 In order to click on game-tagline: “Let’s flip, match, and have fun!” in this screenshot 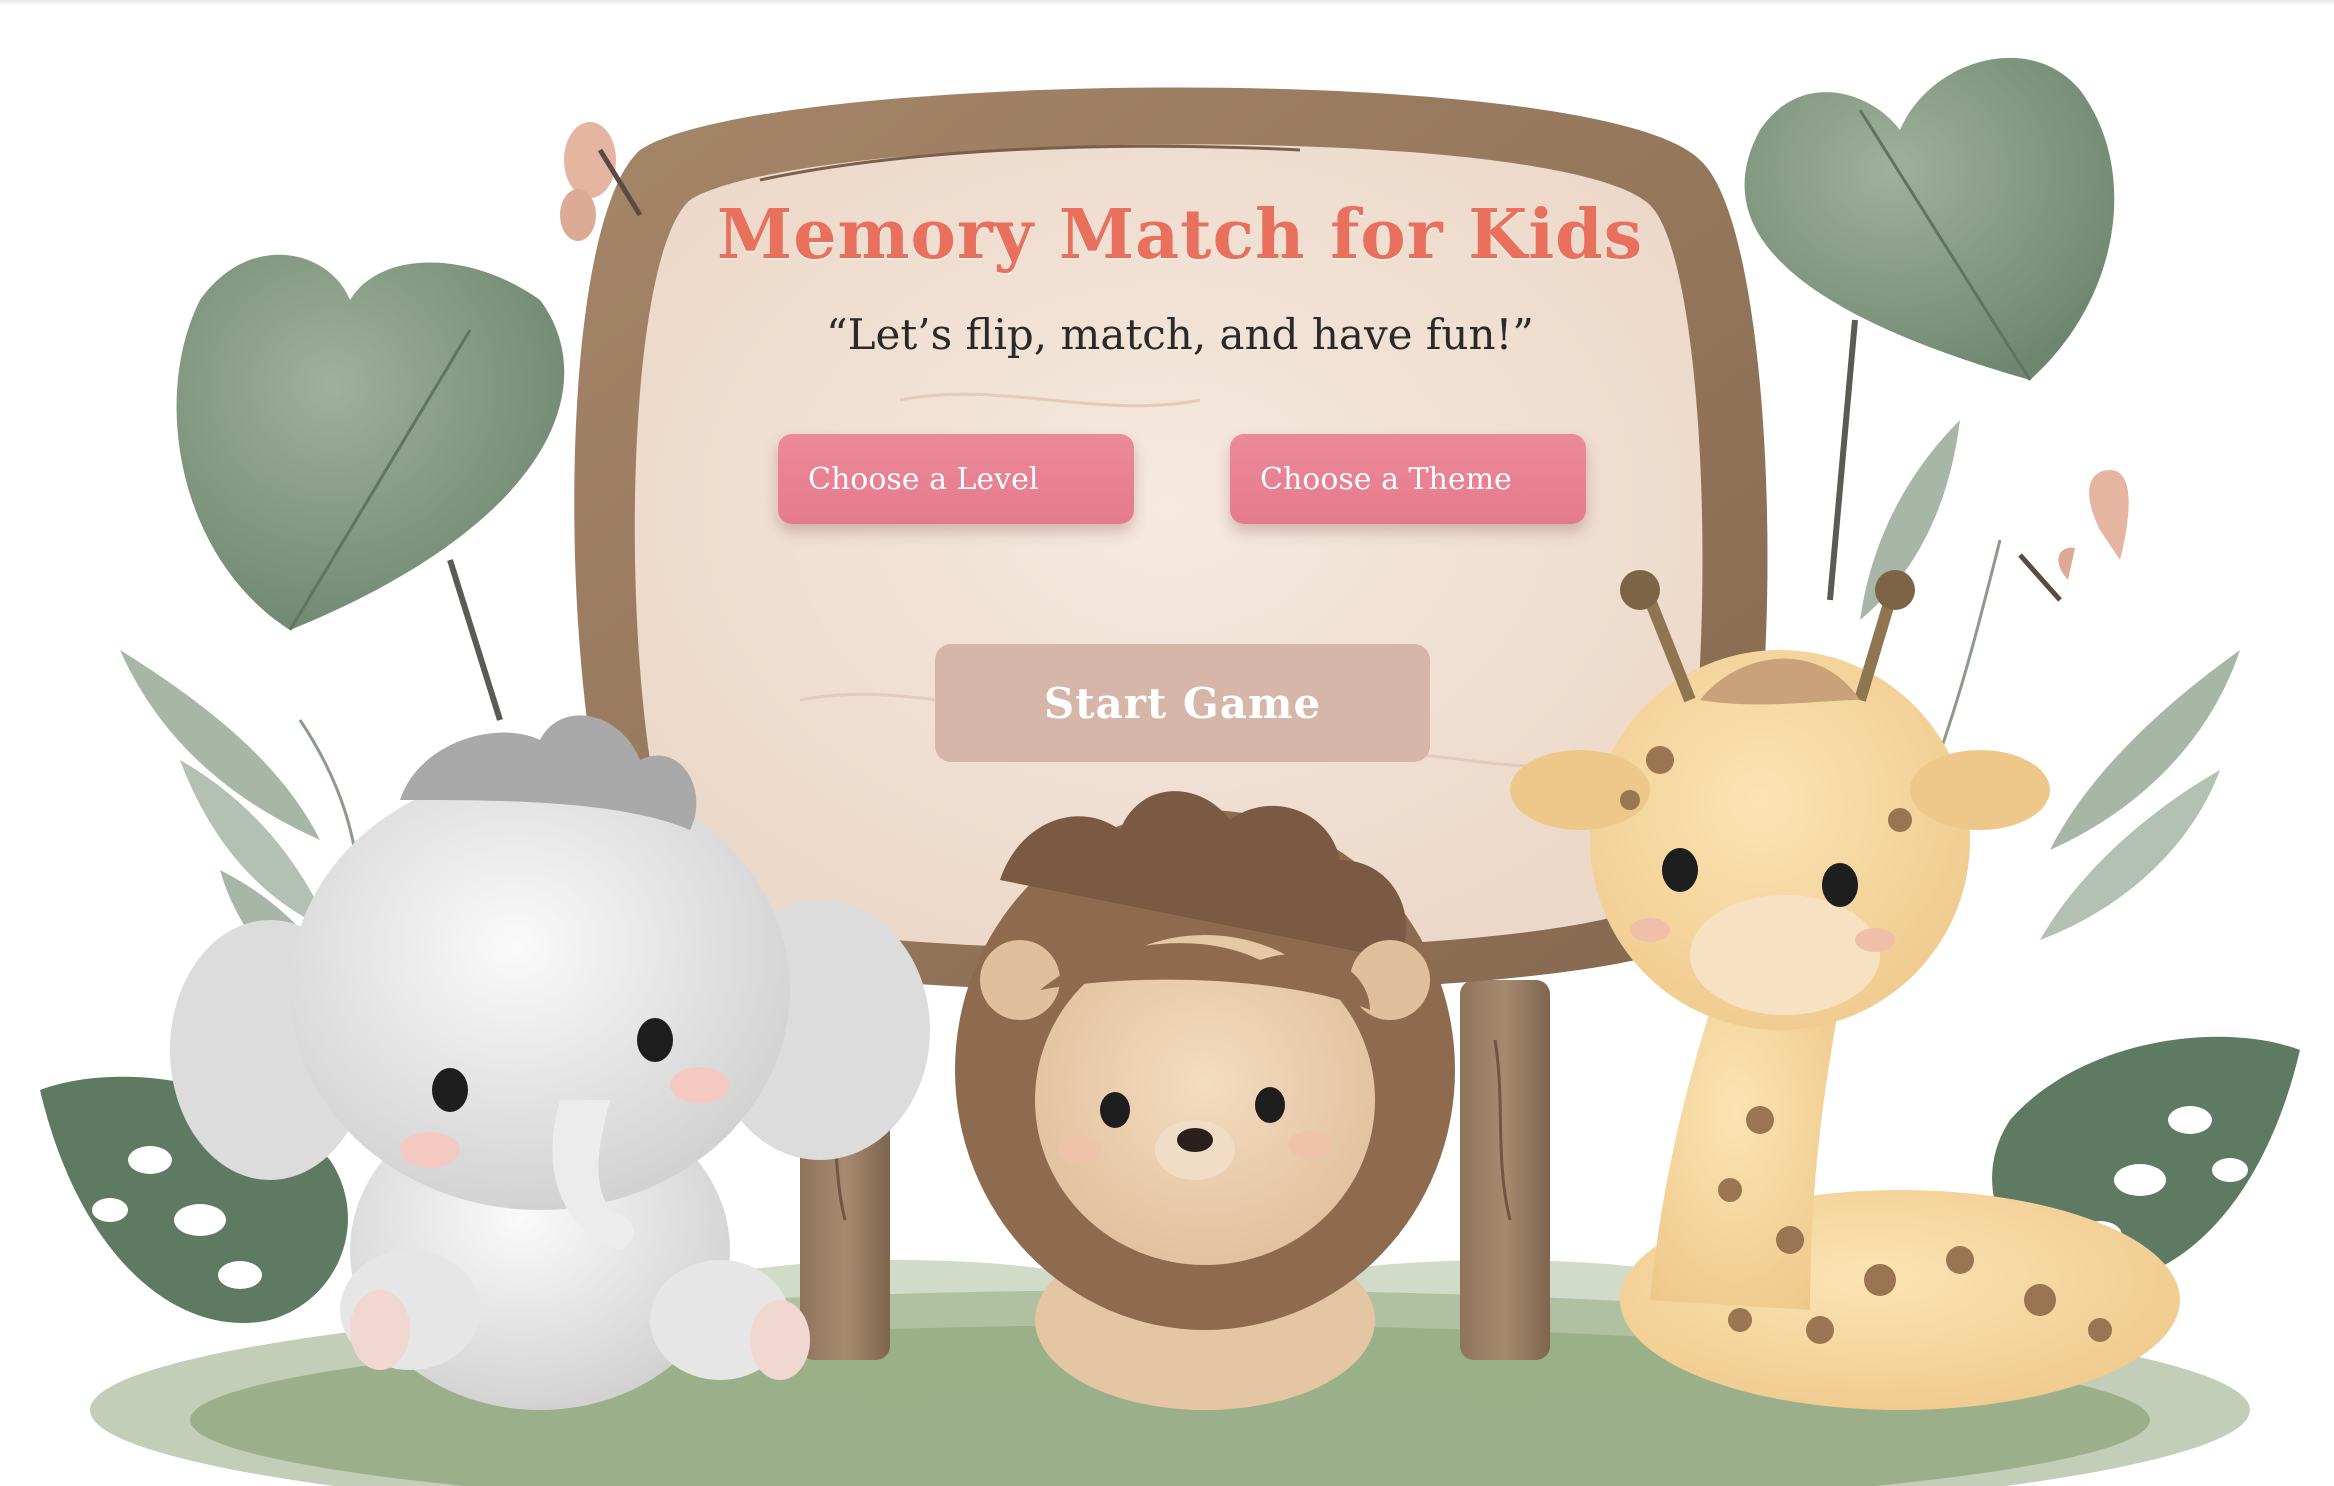, I will do `click(1180, 334)`.